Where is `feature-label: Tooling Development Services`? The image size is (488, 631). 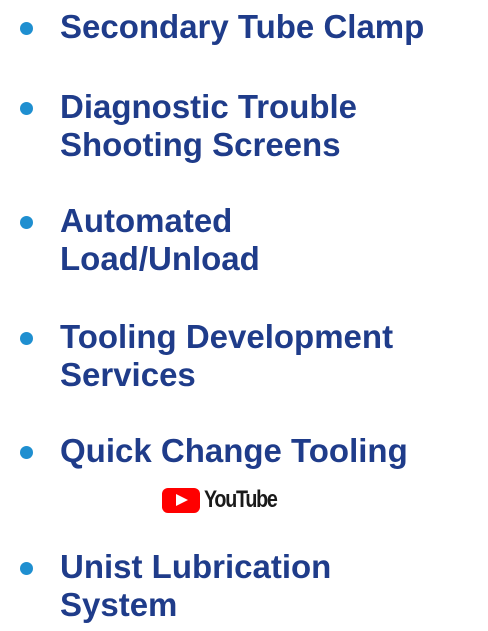 feature-label: Tooling Development Services is located at coordinates (227, 355).